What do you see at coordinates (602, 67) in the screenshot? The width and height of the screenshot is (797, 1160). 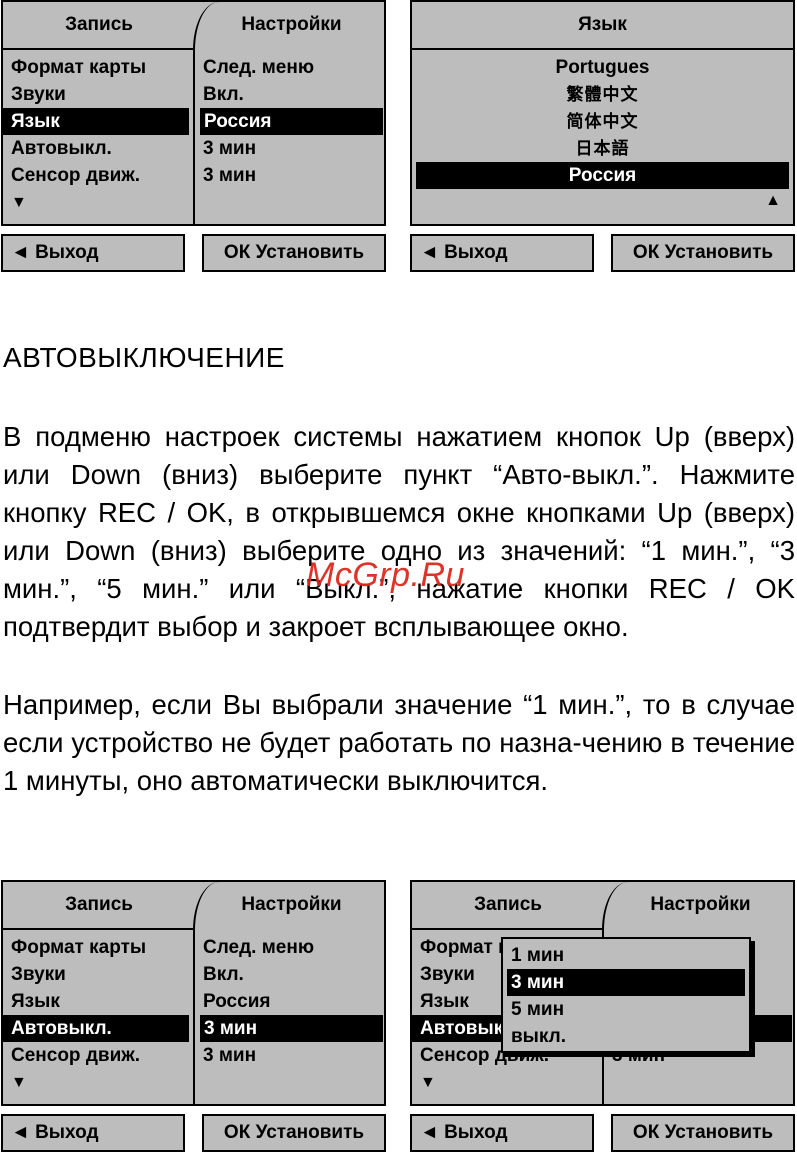 I see `language-option-portuguese: Portugues` at bounding box center [602, 67].